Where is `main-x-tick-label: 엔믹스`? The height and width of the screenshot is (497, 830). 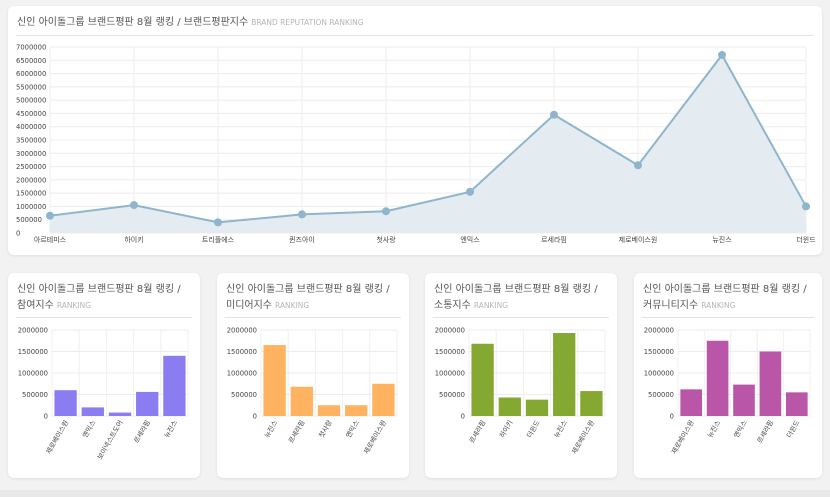
main-x-tick-label: 엔믹스 is located at coordinates (470, 239).